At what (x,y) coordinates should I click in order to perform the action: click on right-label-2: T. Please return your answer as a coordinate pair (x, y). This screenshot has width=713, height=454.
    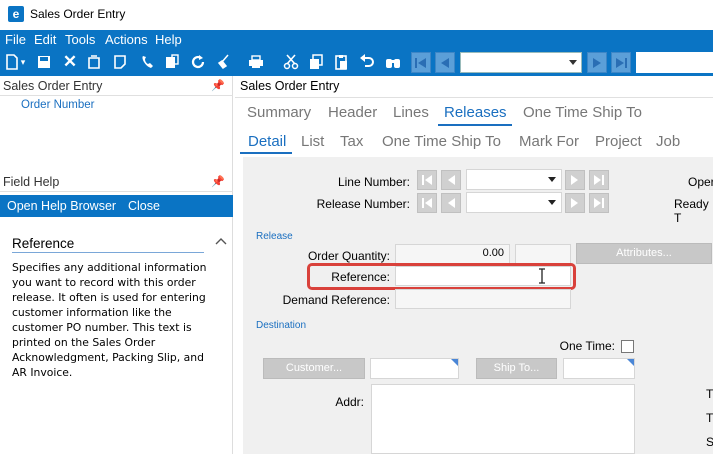
    Looking at the image, I should click on (709, 418).